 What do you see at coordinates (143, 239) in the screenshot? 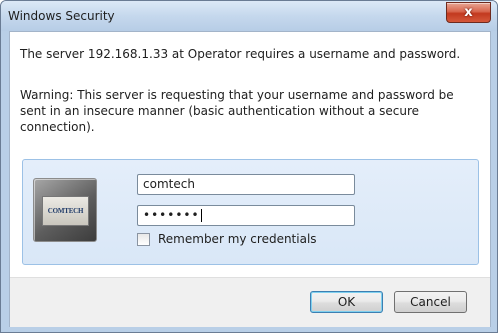
I see `remember-checkbox` at bounding box center [143, 239].